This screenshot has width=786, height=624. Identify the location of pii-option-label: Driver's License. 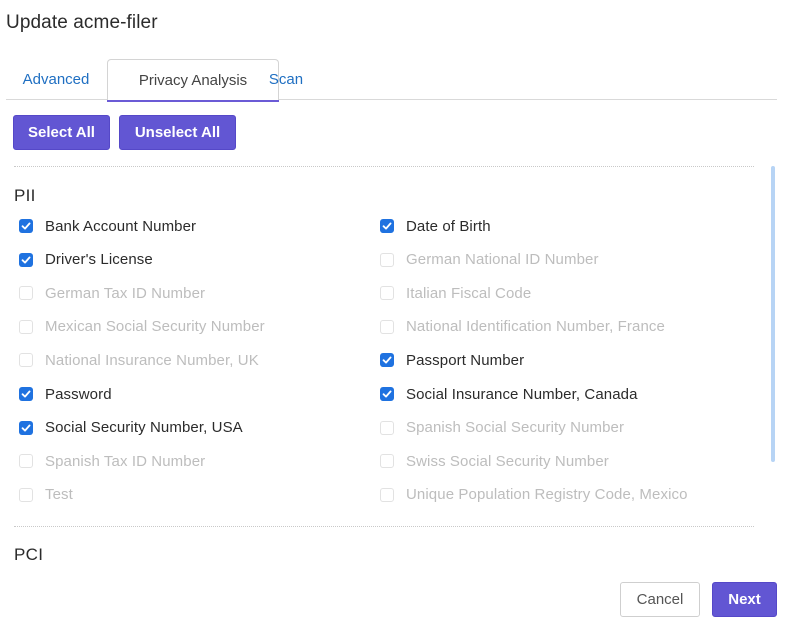
(99, 260).